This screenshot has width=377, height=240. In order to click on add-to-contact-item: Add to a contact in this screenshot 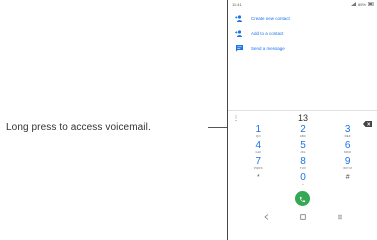, I will do `click(302, 33)`.